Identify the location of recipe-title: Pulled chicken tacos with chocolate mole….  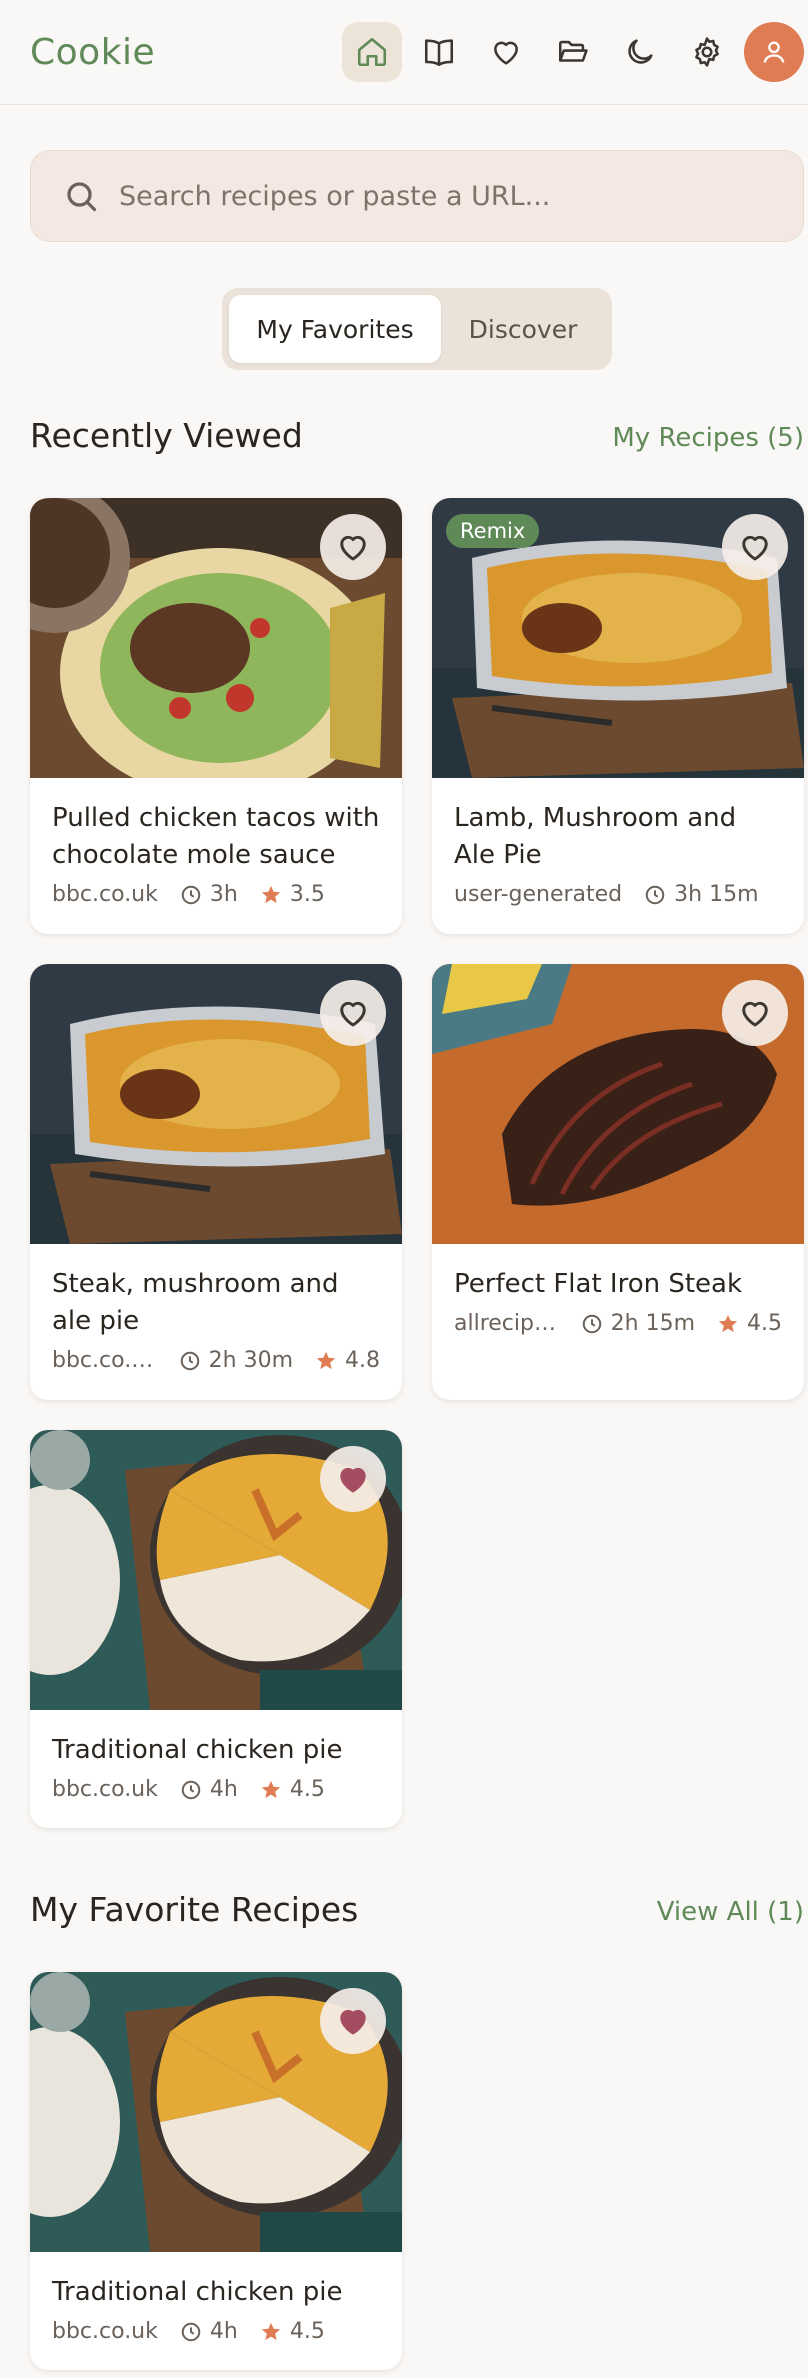
(216, 836).